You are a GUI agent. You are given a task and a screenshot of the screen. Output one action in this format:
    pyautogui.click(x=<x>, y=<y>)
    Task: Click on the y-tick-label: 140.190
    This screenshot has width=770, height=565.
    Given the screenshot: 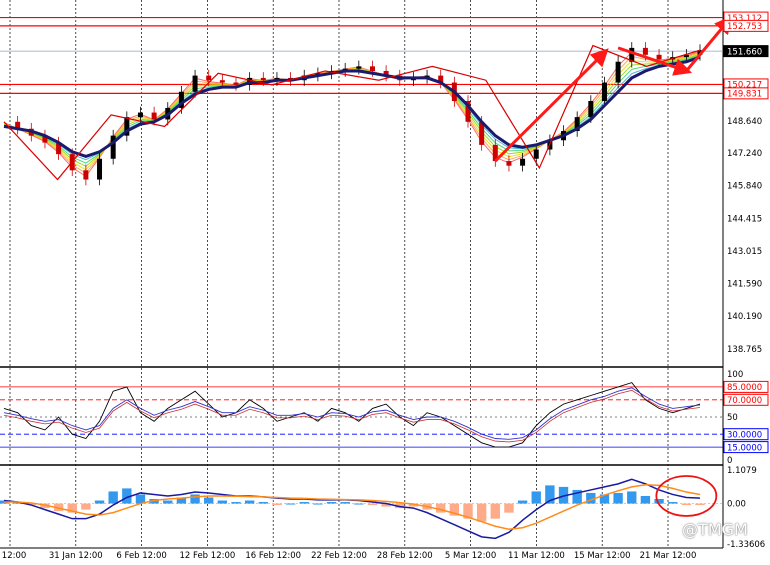 What is the action you would take?
    pyautogui.click(x=744, y=317)
    